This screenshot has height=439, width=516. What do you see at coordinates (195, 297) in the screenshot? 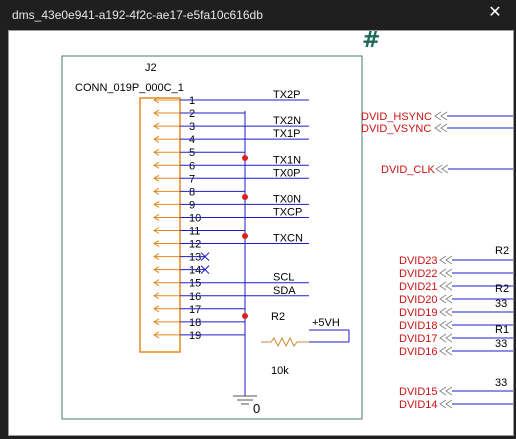
I see `pin-number: 16` at bounding box center [195, 297].